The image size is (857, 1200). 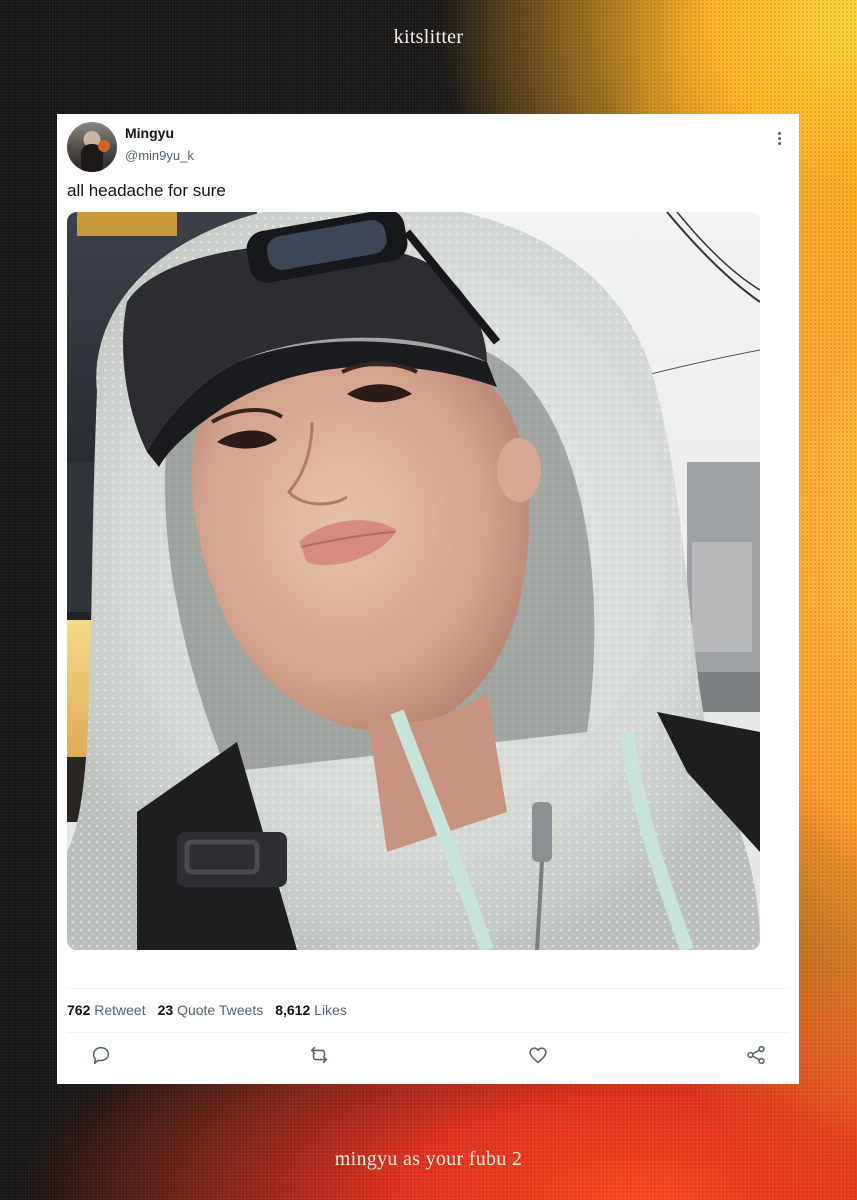 I want to click on reply-button, so click(x=101, y=1055).